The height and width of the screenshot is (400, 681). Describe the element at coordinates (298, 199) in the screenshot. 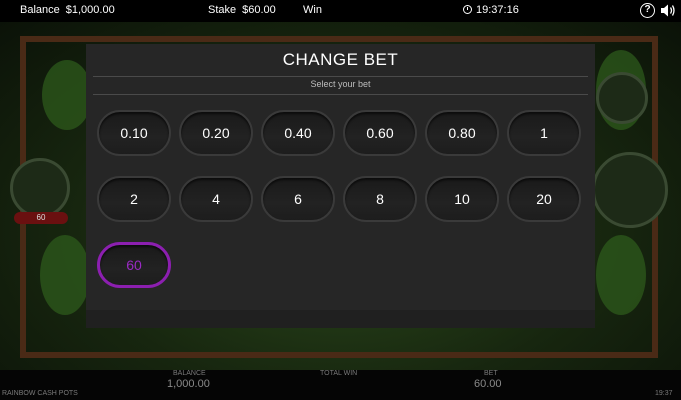

I see `bet-option-6: 6` at that location.